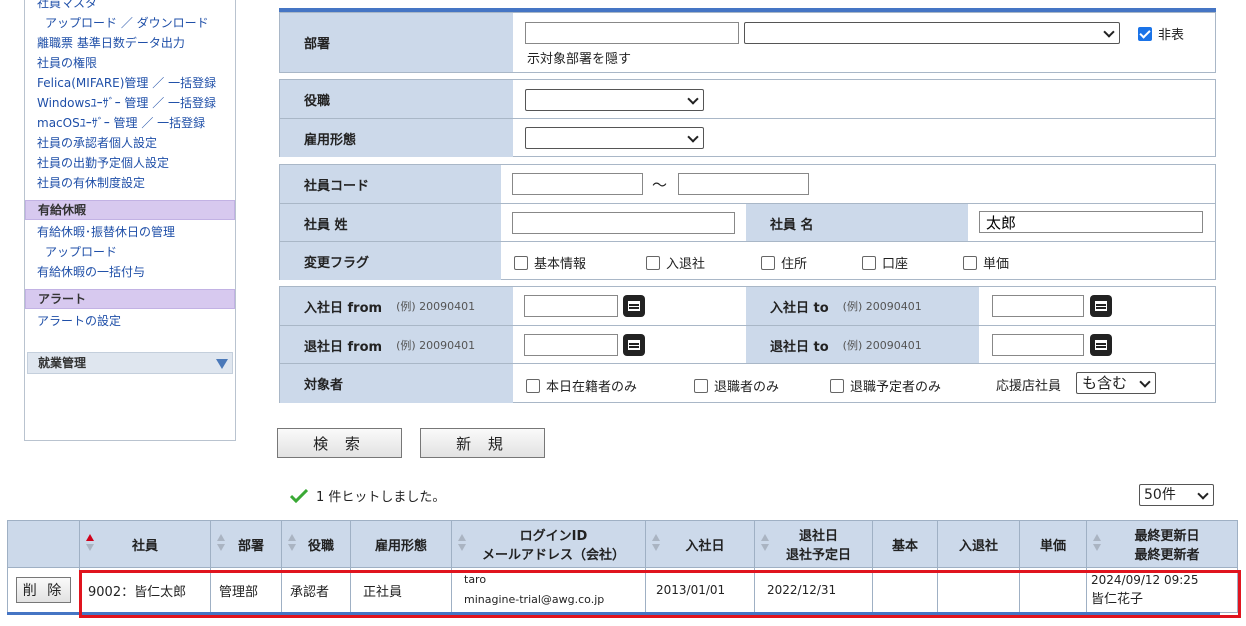 This screenshot has height=626, width=1246. I want to click on flag-basic-label: 基本情報, so click(560, 264).